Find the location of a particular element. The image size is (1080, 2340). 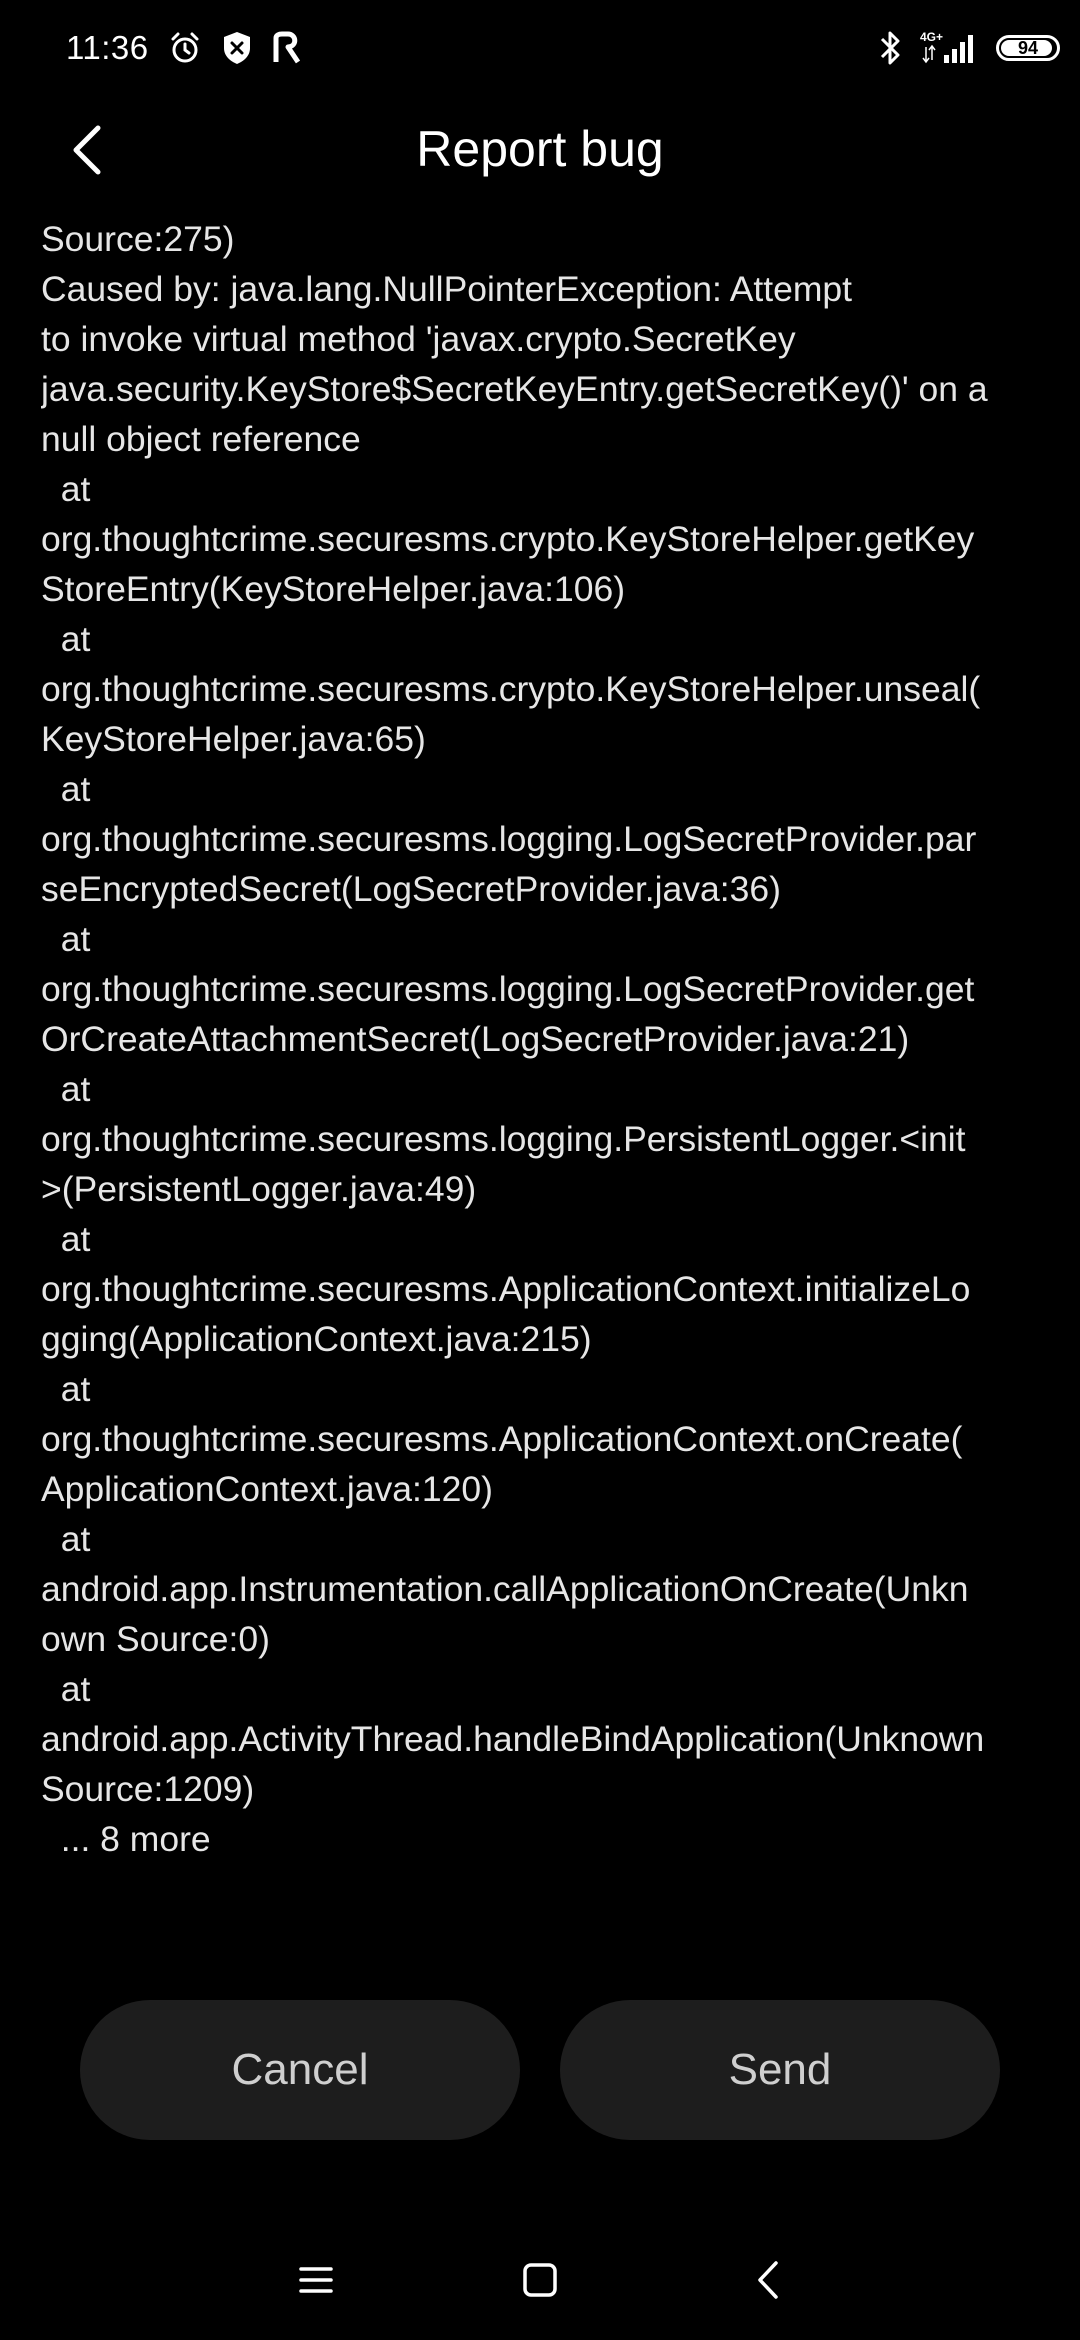

network-type: 4G+ is located at coordinates (931, 37).